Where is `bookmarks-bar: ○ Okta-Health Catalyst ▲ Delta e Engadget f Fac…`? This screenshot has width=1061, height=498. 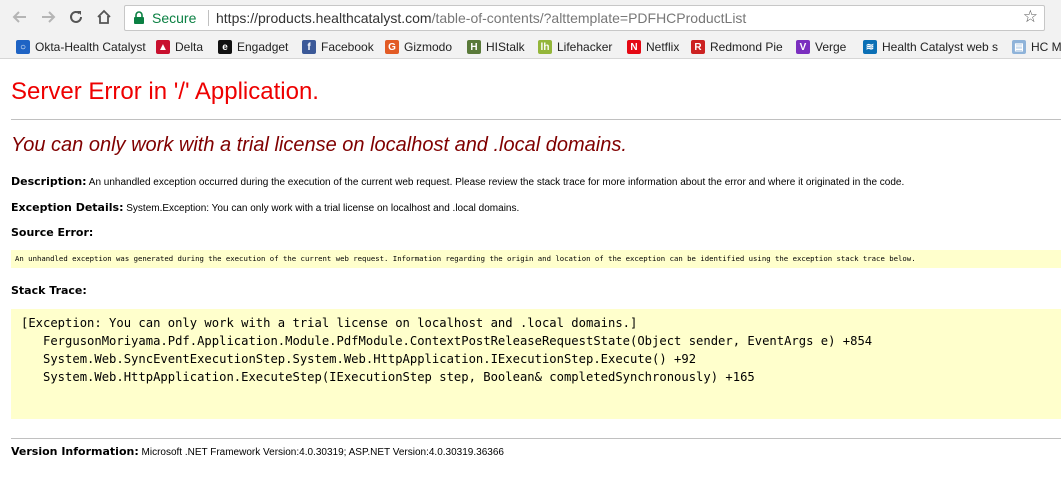 bookmarks-bar: ○ Okta-Health Catalyst ▲ Delta e Engadget f Fac… is located at coordinates (530, 47).